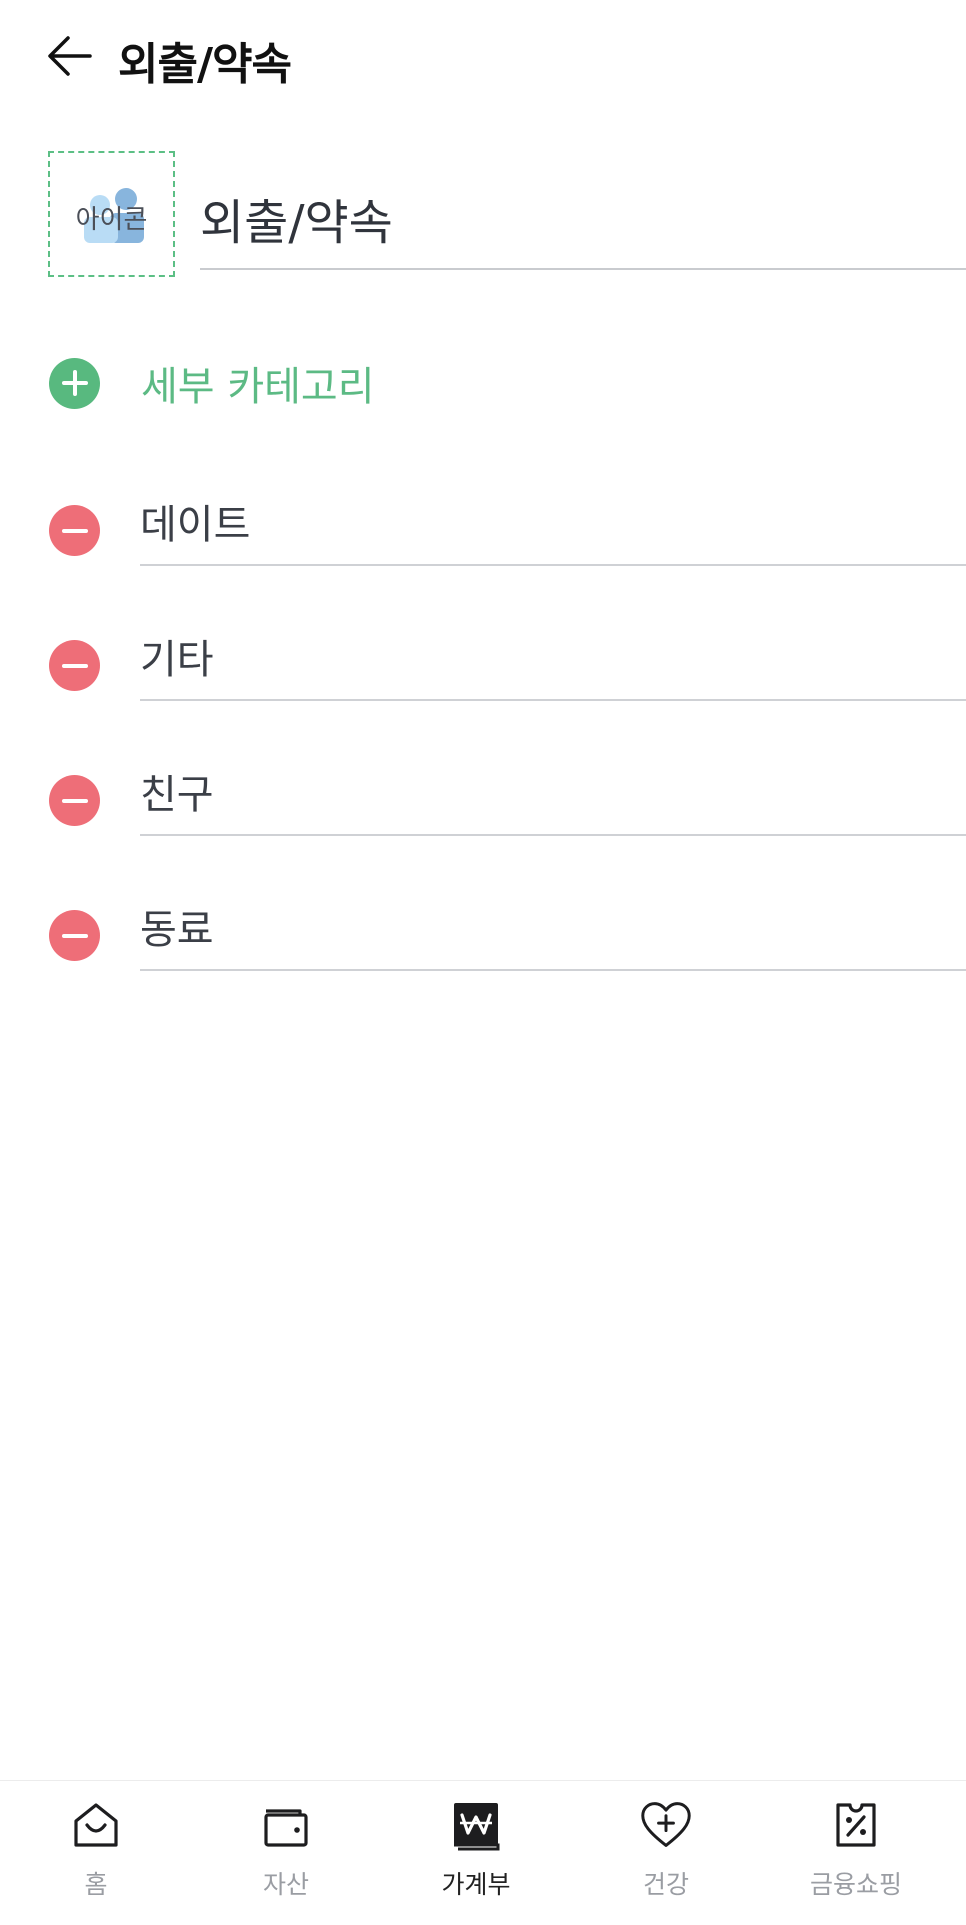  What do you see at coordinates (74, 383) in the screenshot?
I see `plus-circle-icon` at bounding box center [74, 383].